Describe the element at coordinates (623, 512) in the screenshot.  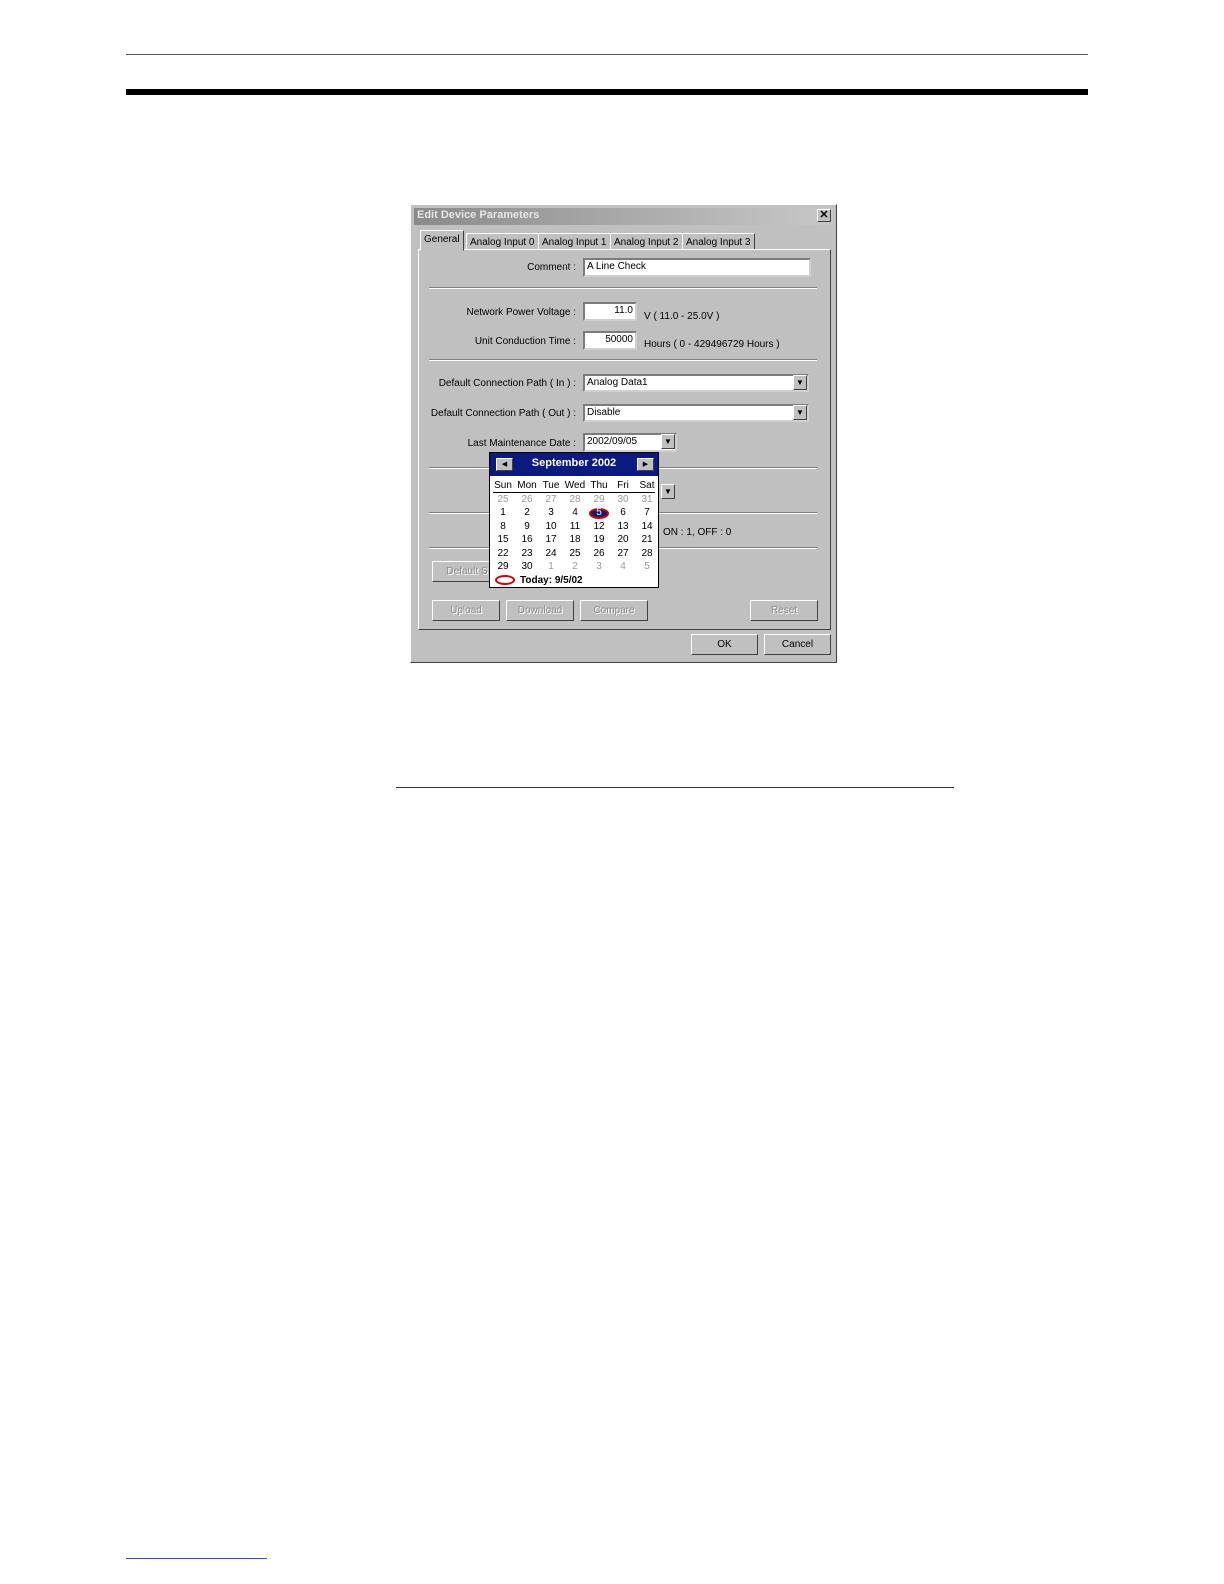
I see `calendar-day: 6` at that location.